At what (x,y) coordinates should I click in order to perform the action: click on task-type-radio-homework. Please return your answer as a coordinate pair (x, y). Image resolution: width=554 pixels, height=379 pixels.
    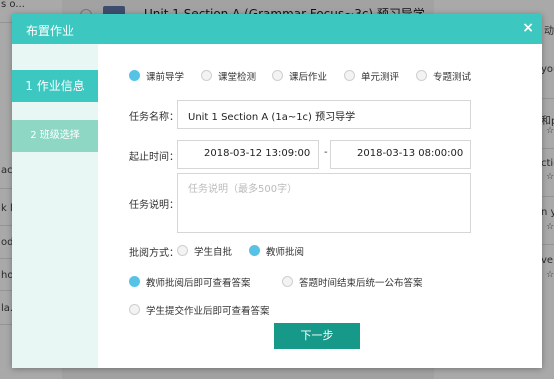
    Looking at the image, I should click on (277, 75).